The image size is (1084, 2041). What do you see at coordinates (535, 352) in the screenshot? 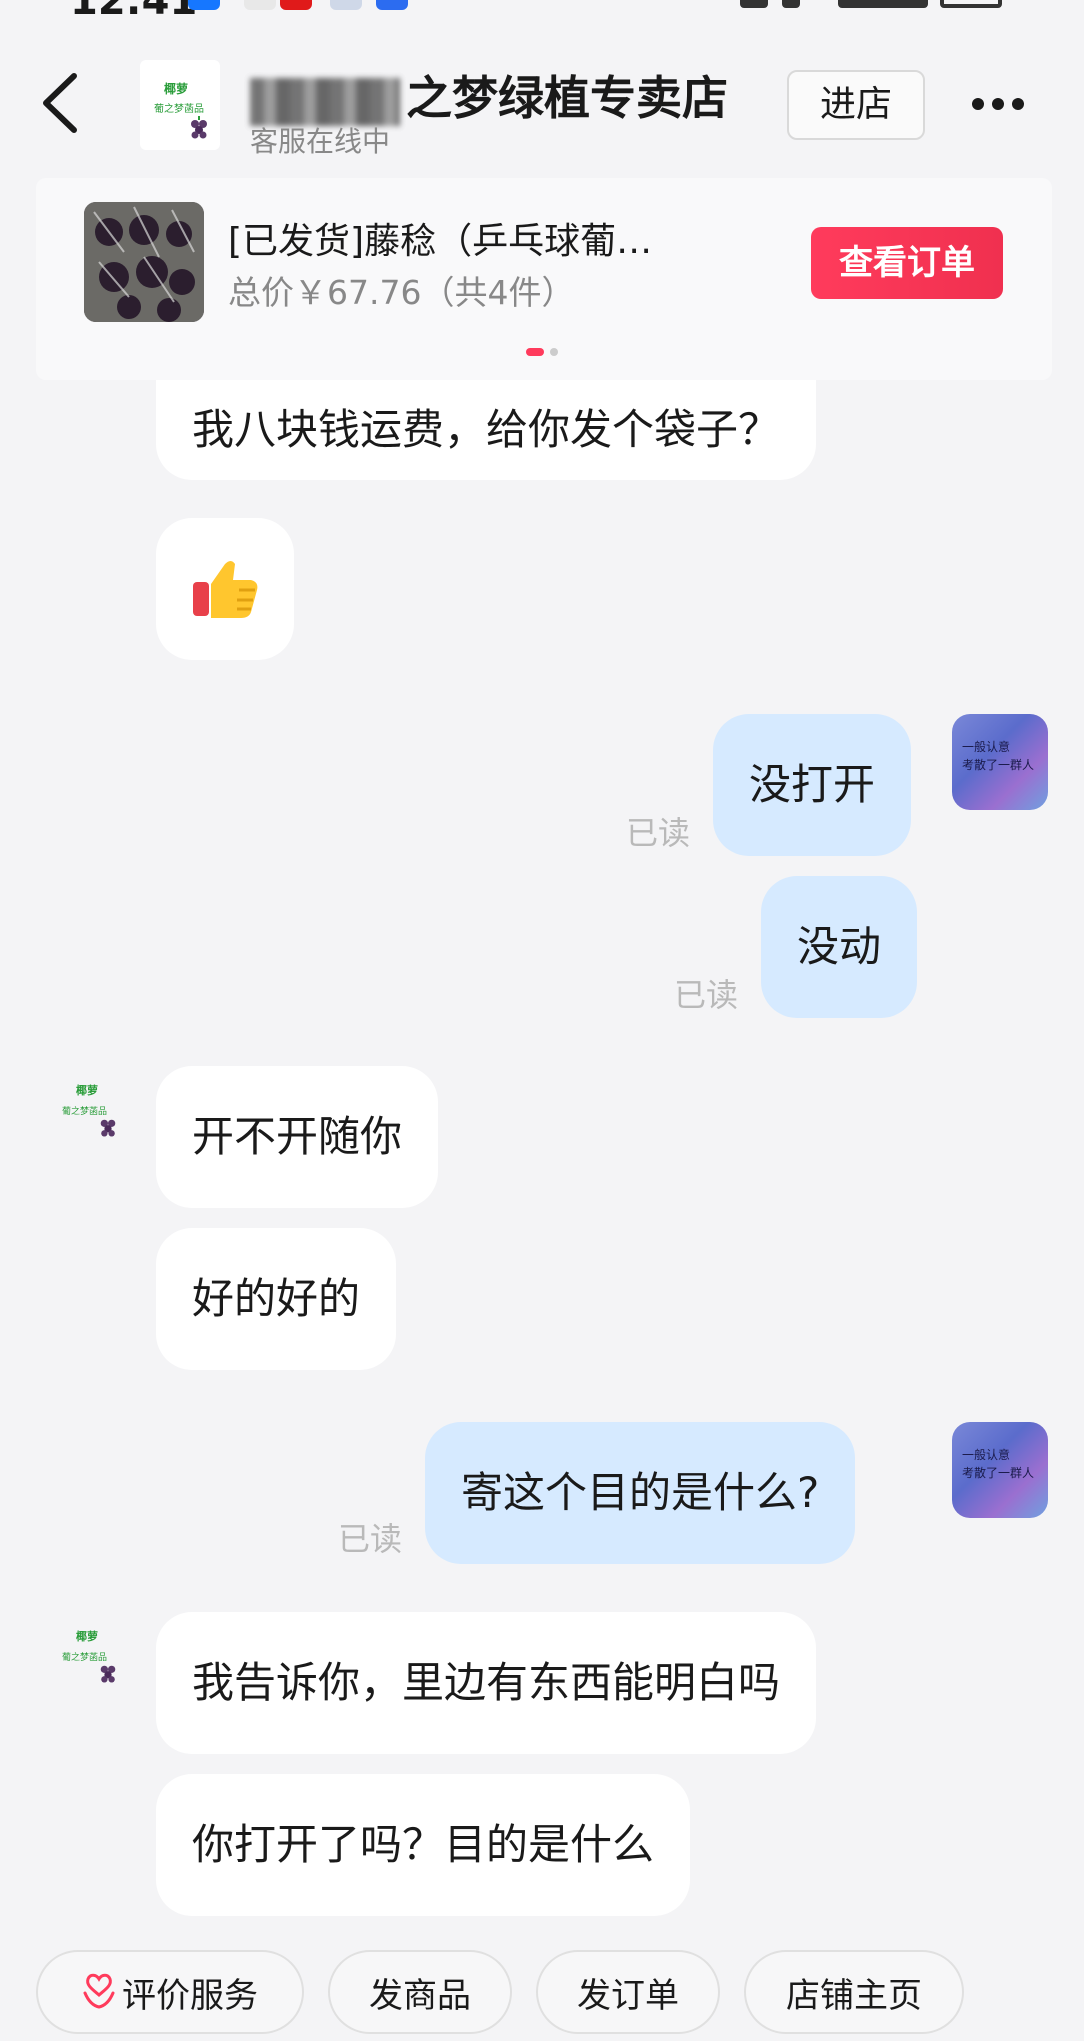
I see `pager-dot-active` at bounding box center [535, 352].